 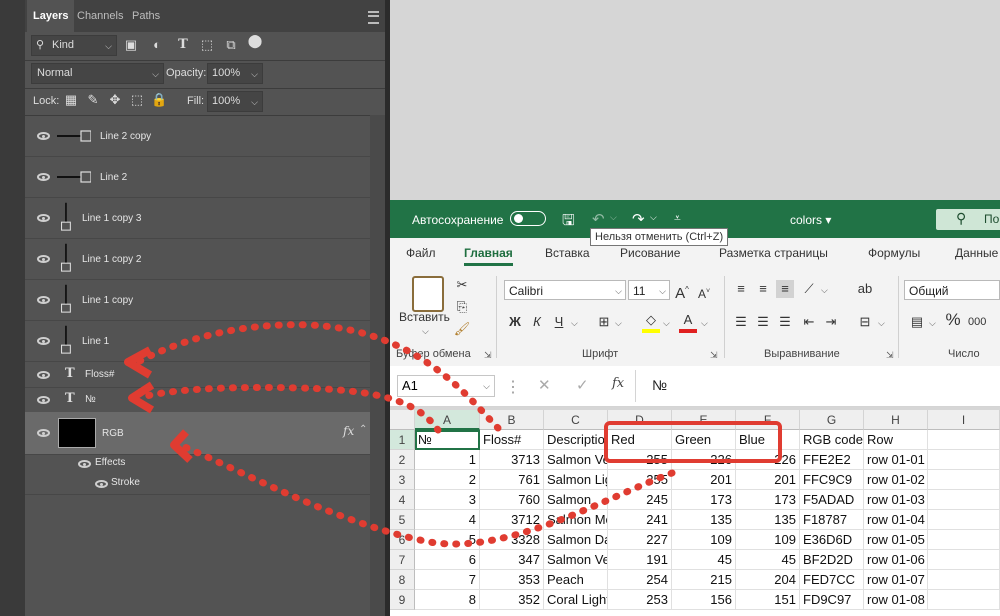 What do you see at coordinates (576, 520) in the screenshot?
I see `table-cell: Salmon Medium` at bounding box center [576, 520].